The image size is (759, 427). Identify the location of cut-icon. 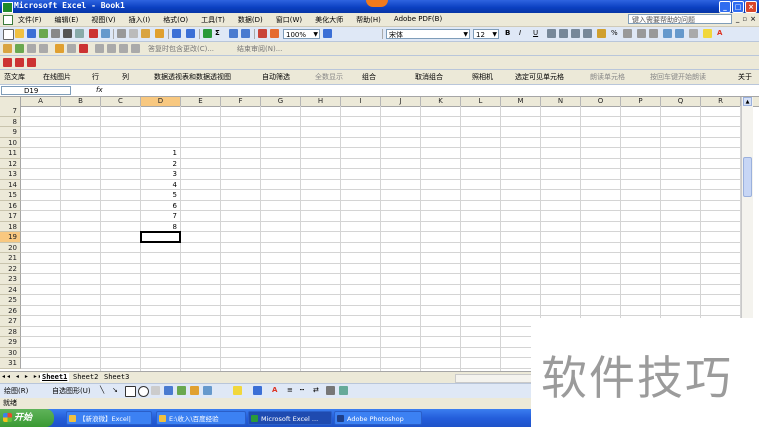
(121, 33).